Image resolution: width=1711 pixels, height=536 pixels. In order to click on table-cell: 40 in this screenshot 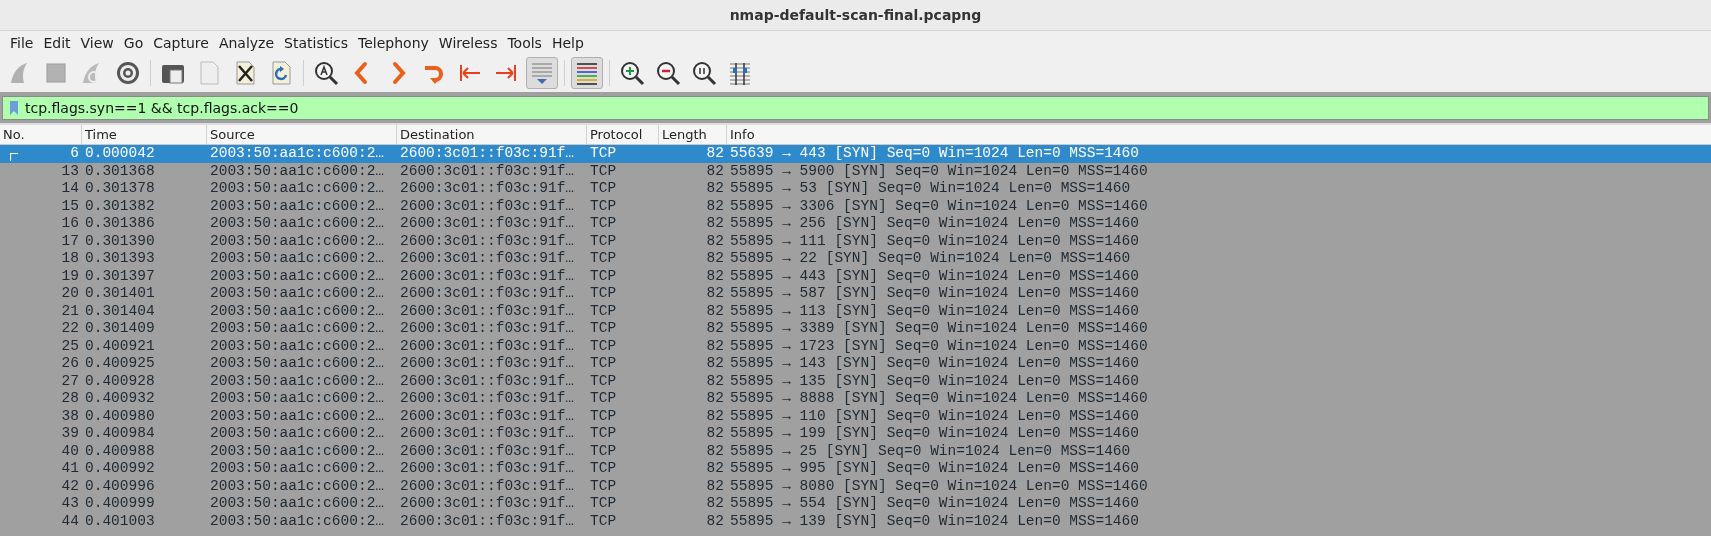, I will do `click(70, 450)`.